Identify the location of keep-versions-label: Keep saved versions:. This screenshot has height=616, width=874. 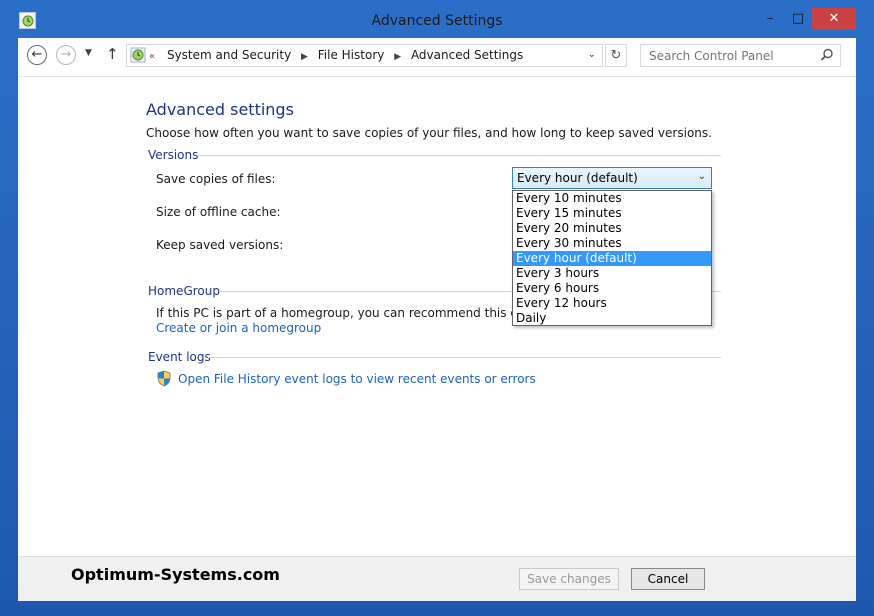
(220, 245).